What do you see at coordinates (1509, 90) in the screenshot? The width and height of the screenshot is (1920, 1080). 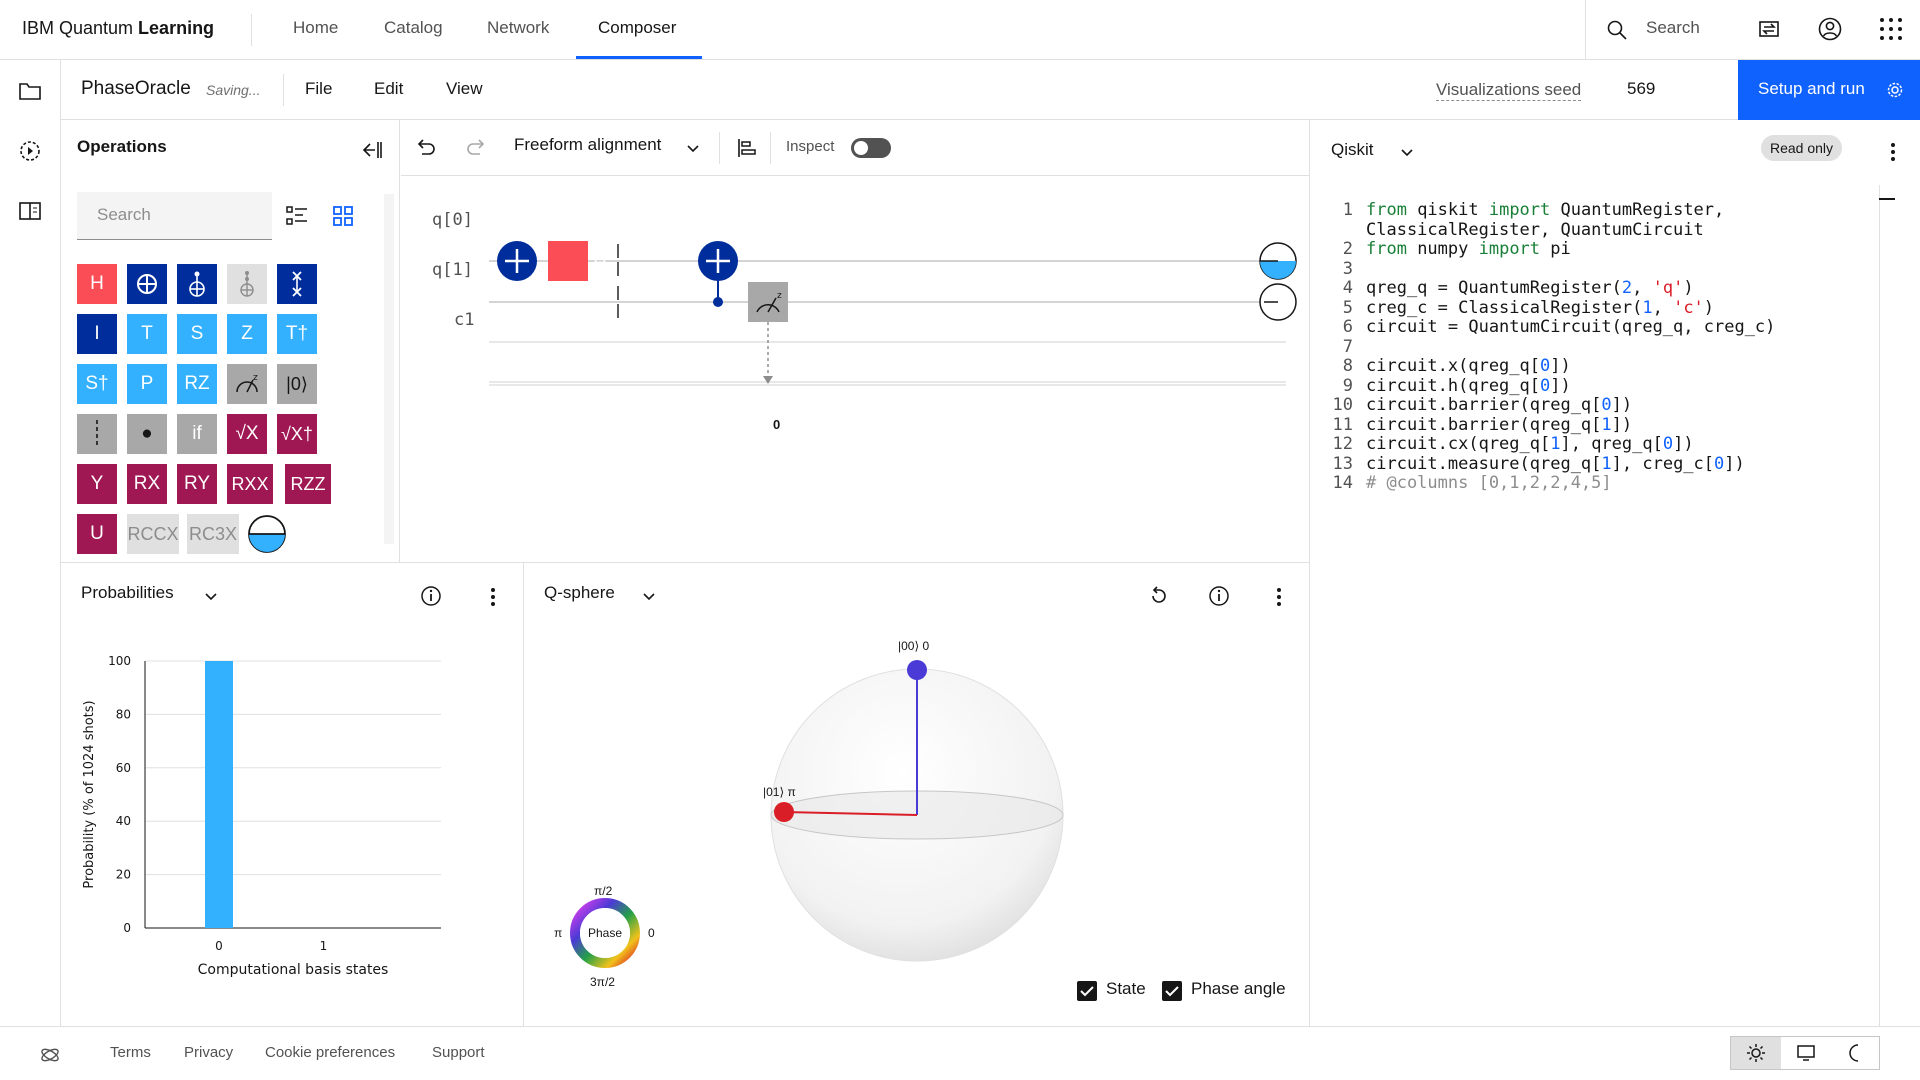 I see `visualizations-seed-label: Visualizations seed` at bounding box center [1509, 90].